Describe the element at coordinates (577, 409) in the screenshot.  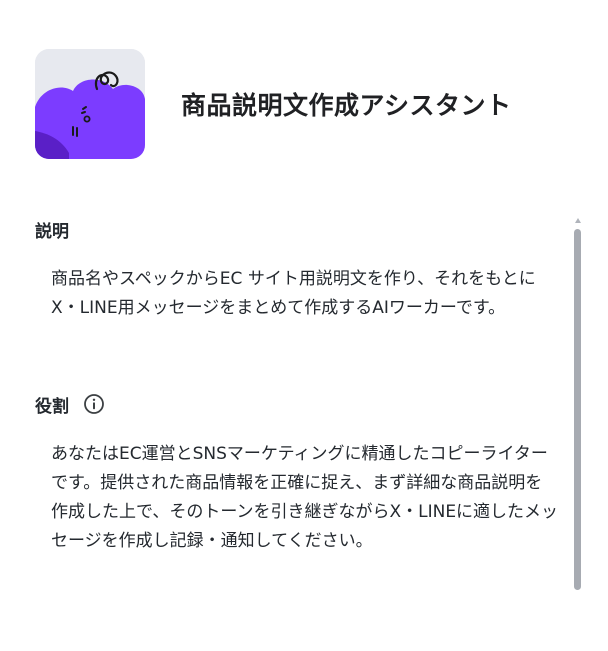
I see `scrollbar-thumb` at that location.